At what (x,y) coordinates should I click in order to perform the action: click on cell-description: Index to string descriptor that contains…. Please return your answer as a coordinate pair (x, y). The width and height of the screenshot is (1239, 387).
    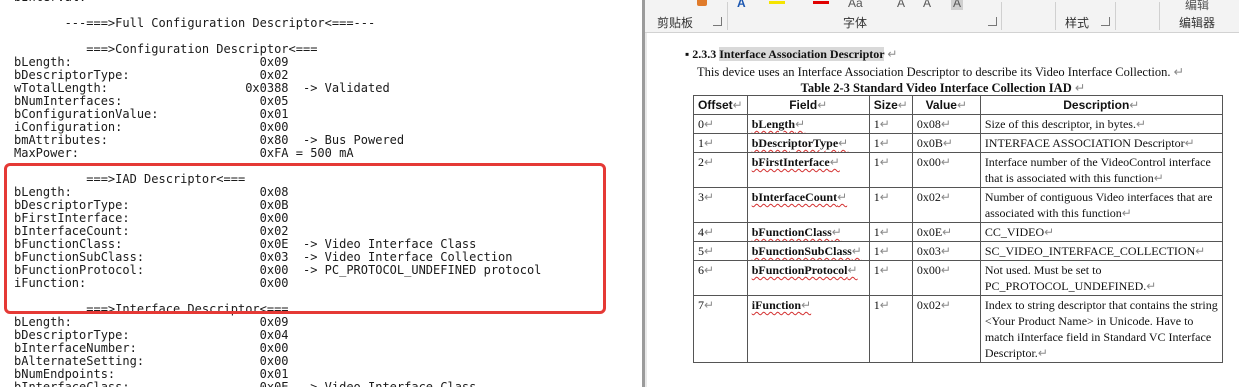
    Looking at the image, I should click on (1101, 329).